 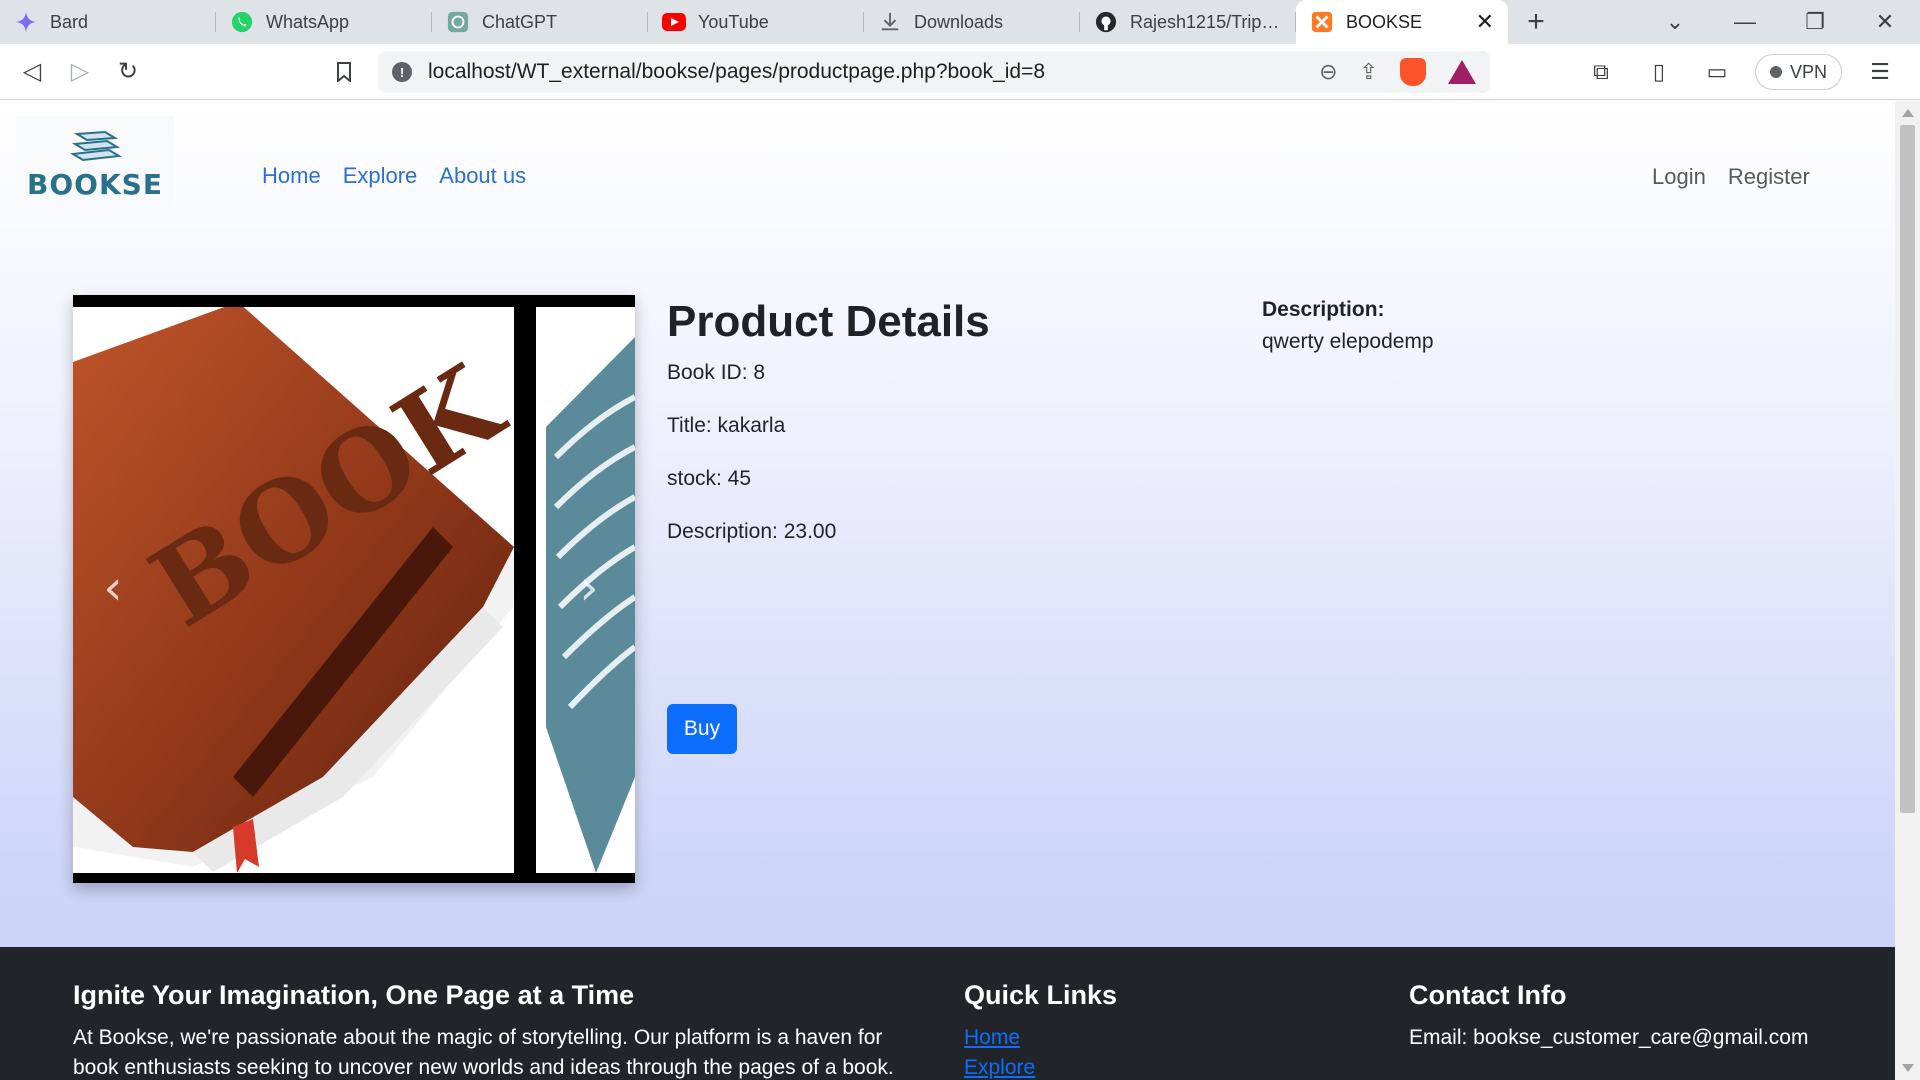 I want to click on vpn-status-icon, so click(x=1775, y=72).